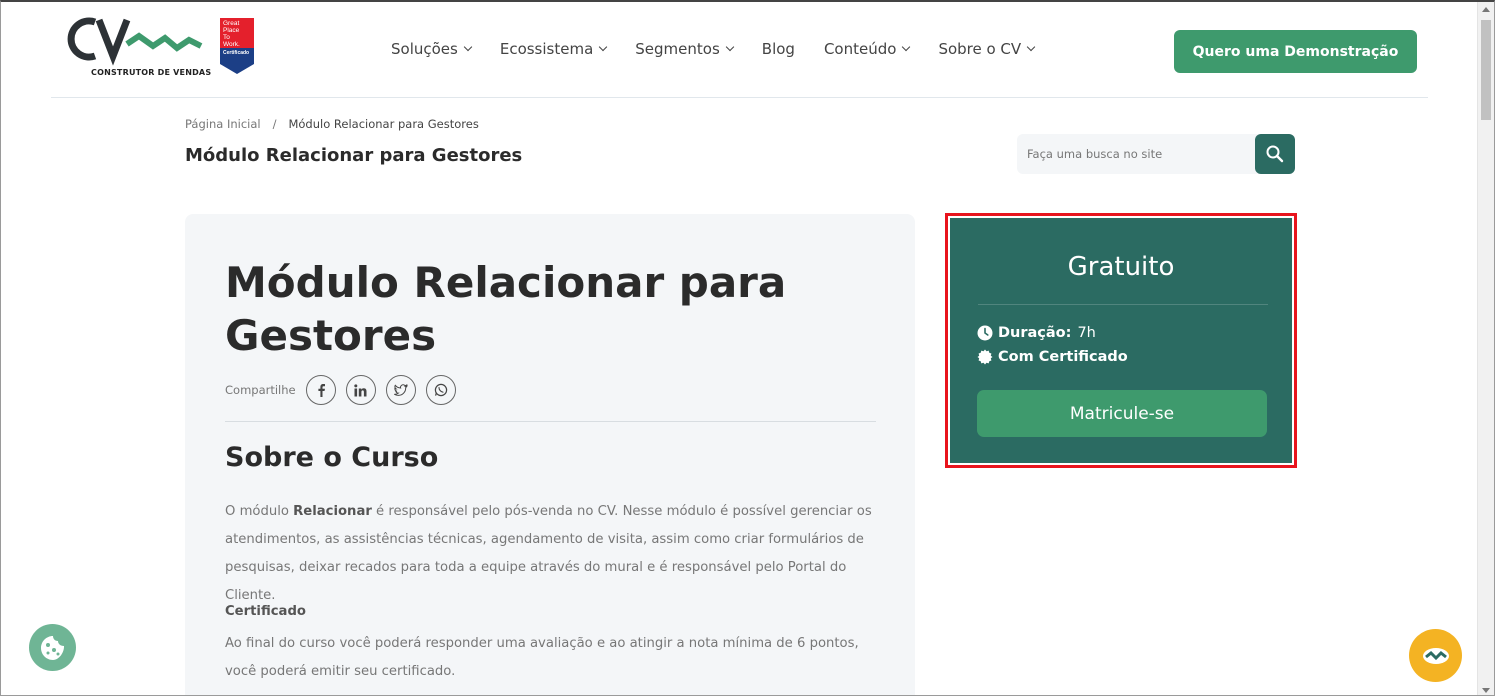 The image size is (1495, 696). I want to click on scroll-thumb, so click(1486, 70).